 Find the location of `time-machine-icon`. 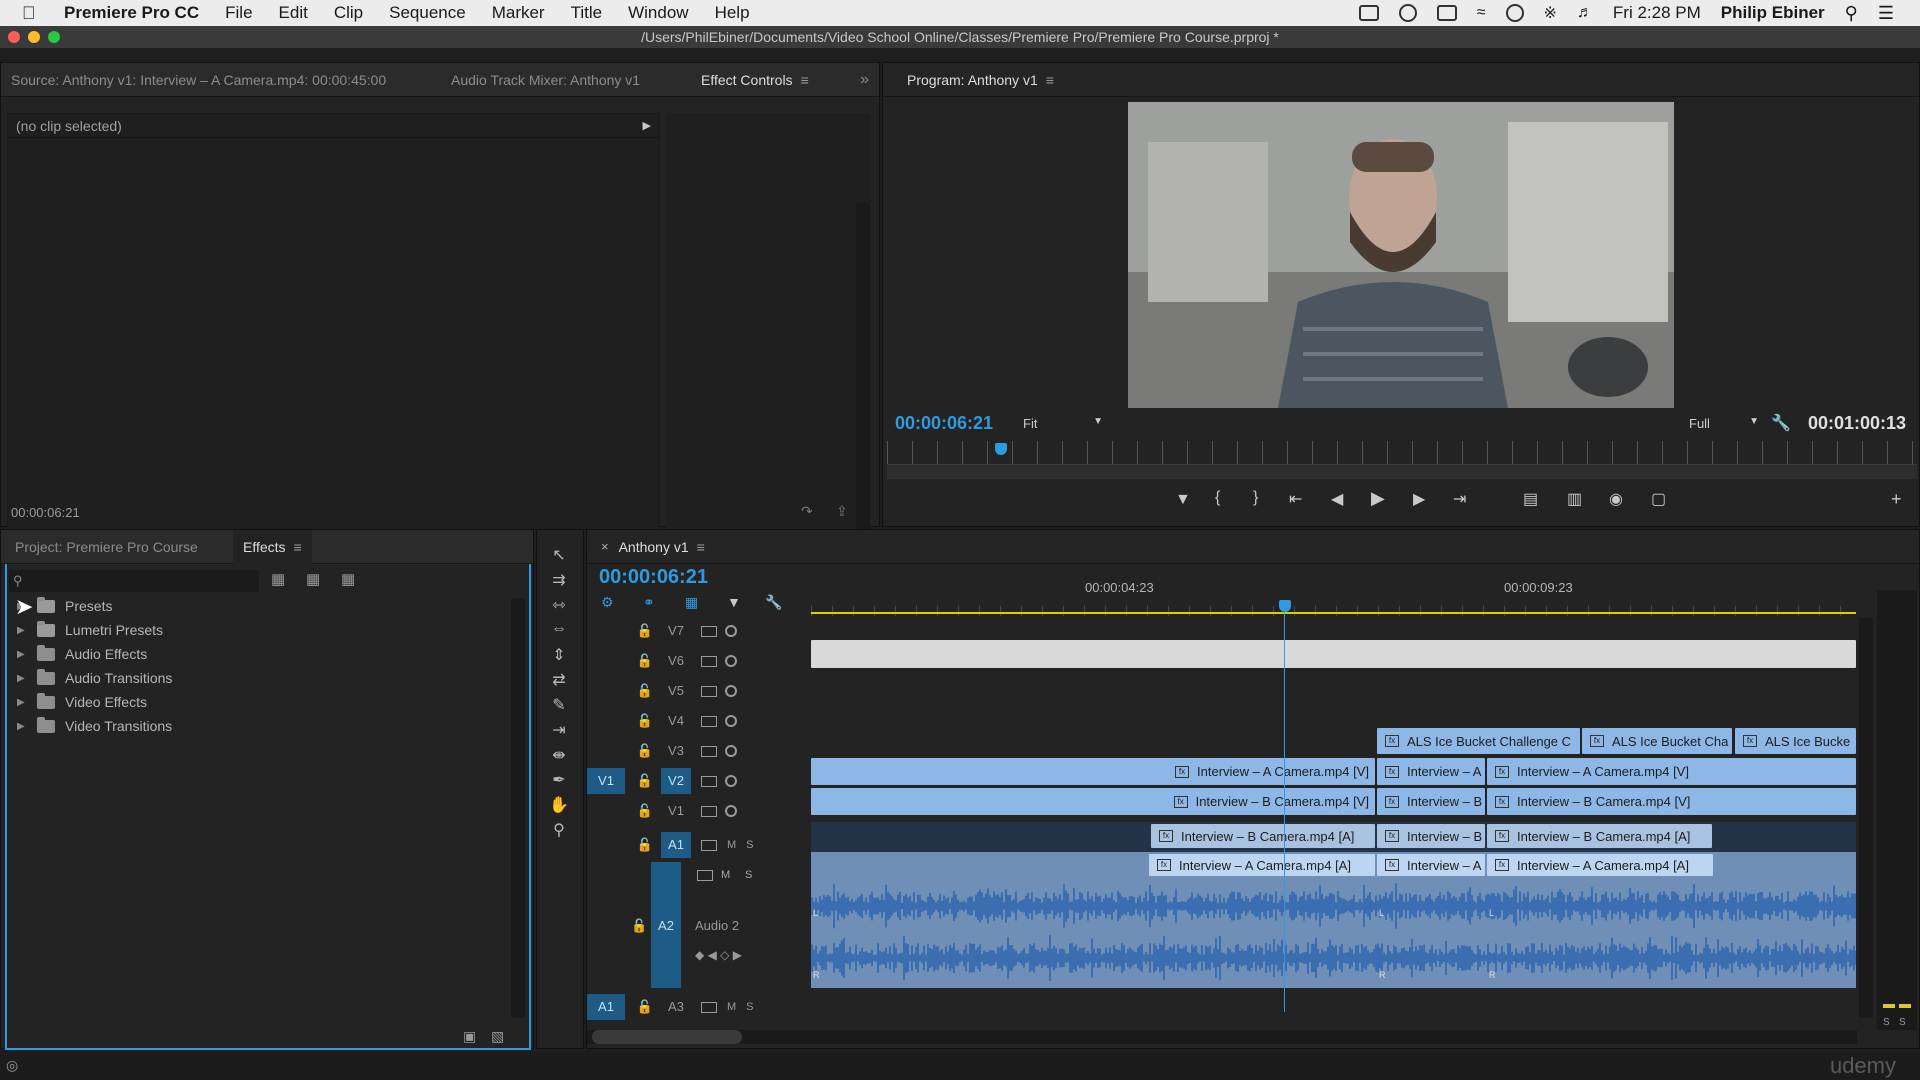

time-machine-icon is located at coordinates (1514, 13).